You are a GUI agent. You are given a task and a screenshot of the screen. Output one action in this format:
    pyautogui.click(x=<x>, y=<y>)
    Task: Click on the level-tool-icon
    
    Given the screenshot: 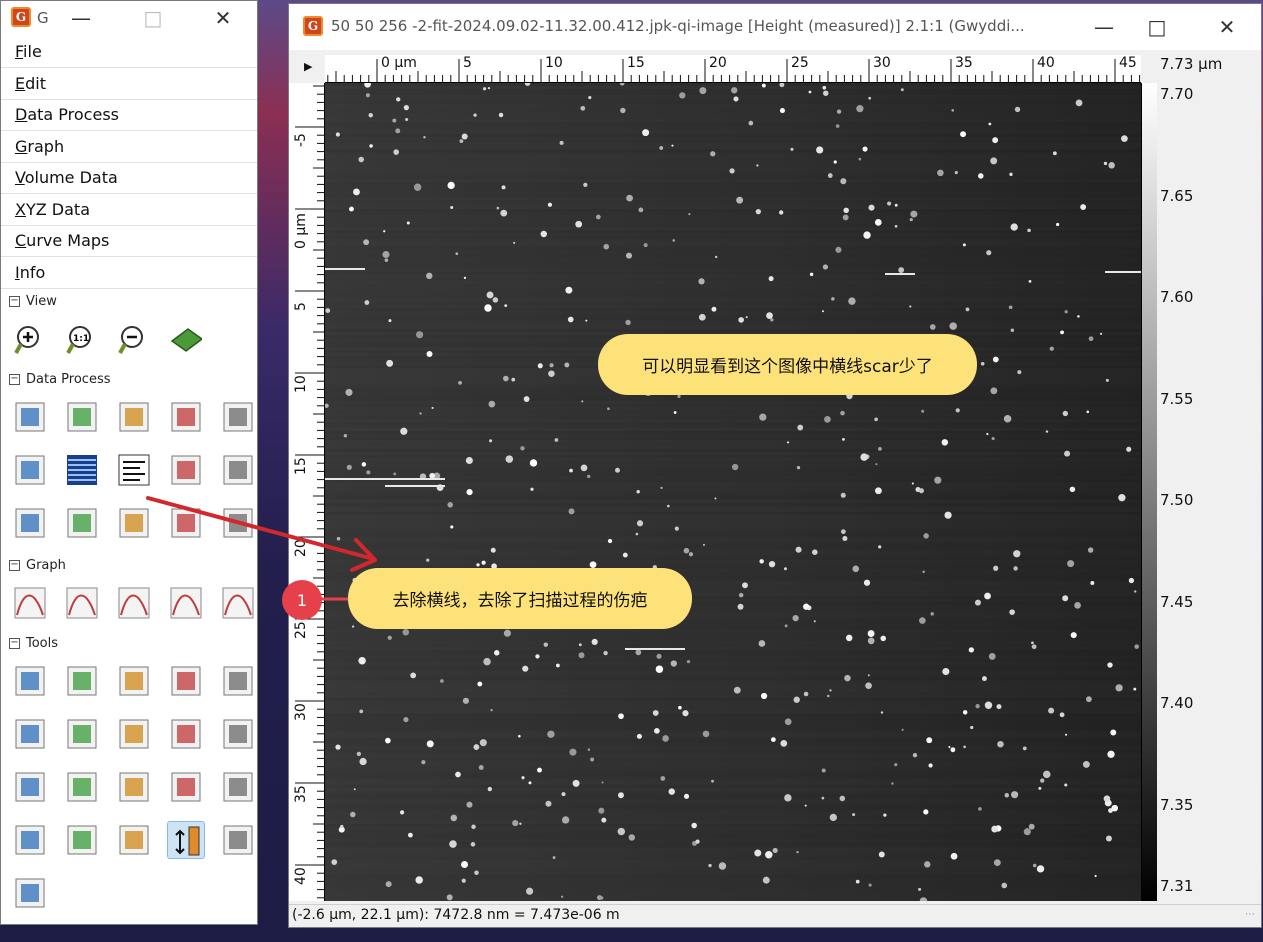 What is the action you would take?
    pyautogui.click(x=134, y=734)
    